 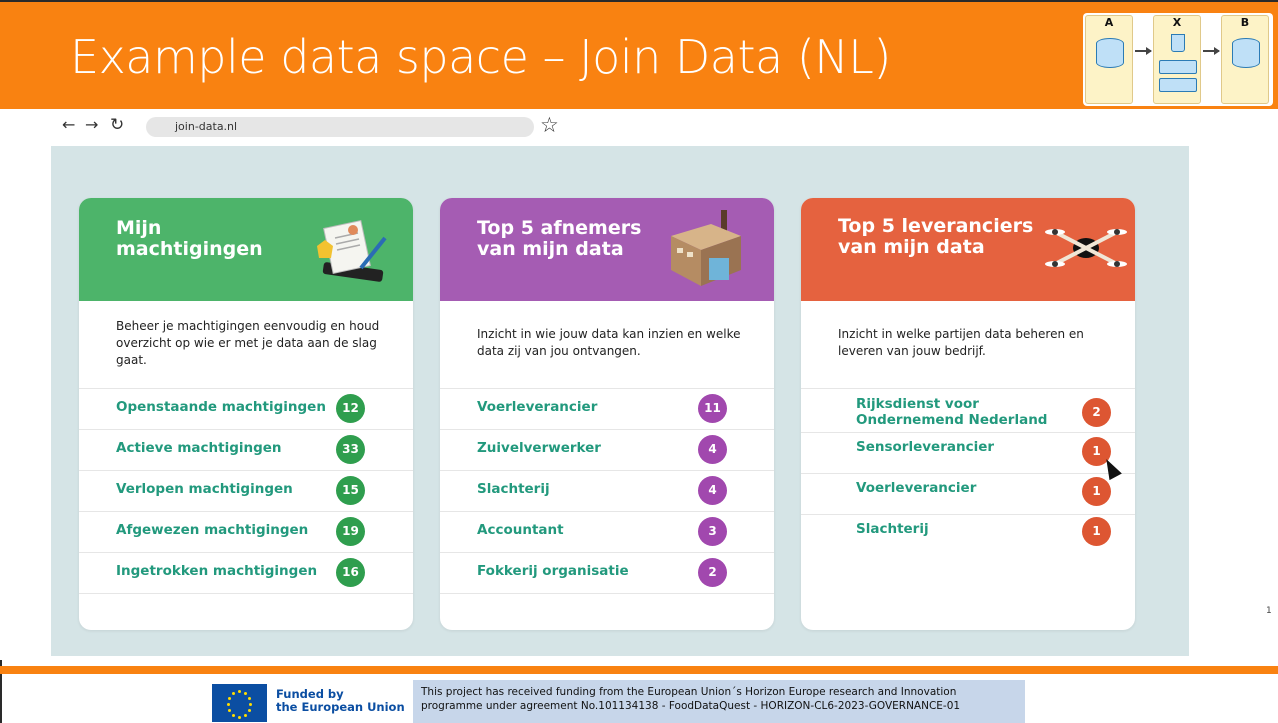 I want to click on item-label: Fokkerij organisatie, so click(x=553, y=571).